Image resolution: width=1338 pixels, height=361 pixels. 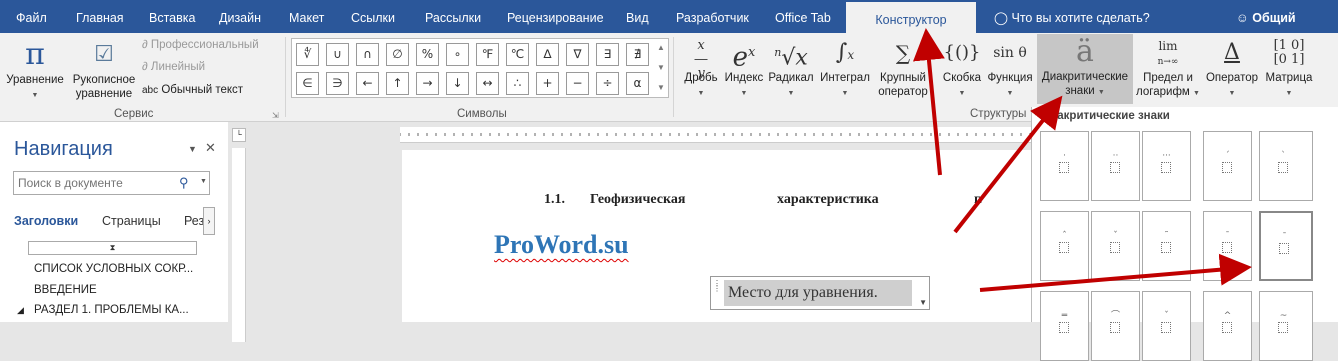 I want to click on group-label-symbols: Символы, so click(x=482, y=114).